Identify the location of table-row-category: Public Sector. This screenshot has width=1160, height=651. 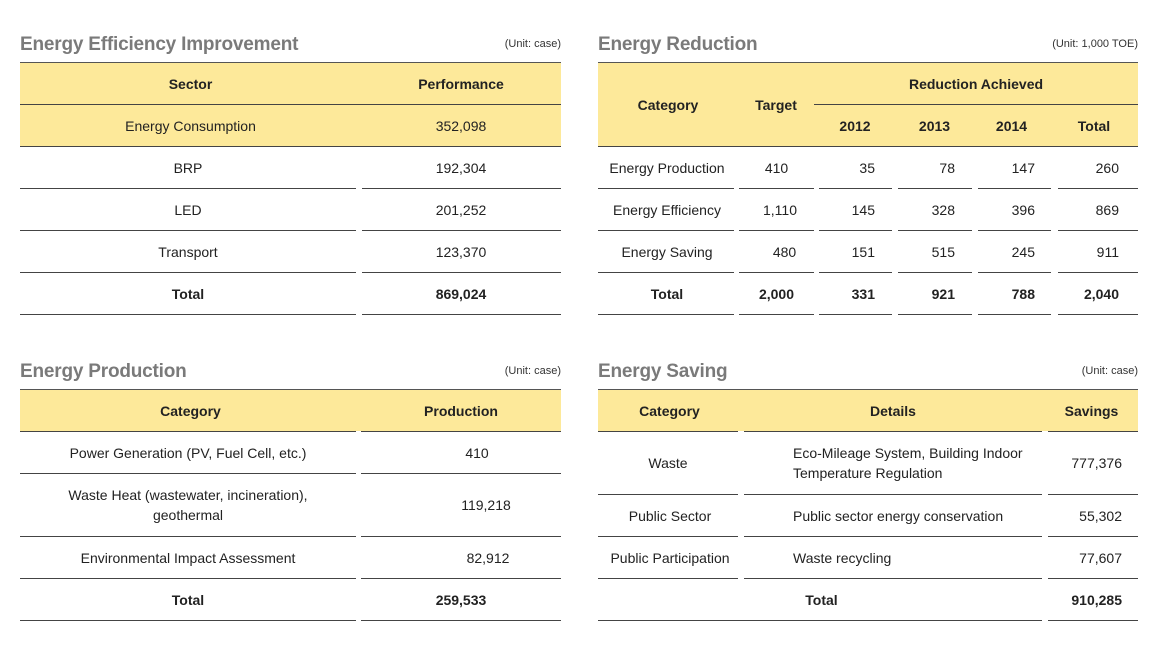
(670, 515).